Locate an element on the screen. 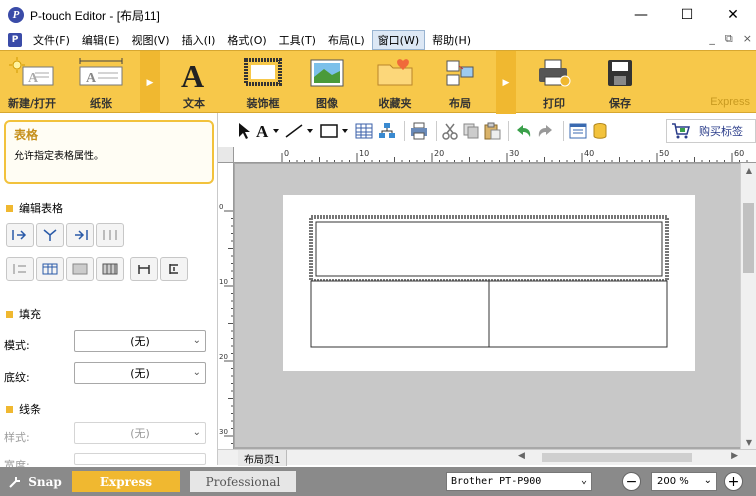 The width and height of the screenshot is (756, 496). paper-button: A 纸张 is located at coordinates (101, 82).